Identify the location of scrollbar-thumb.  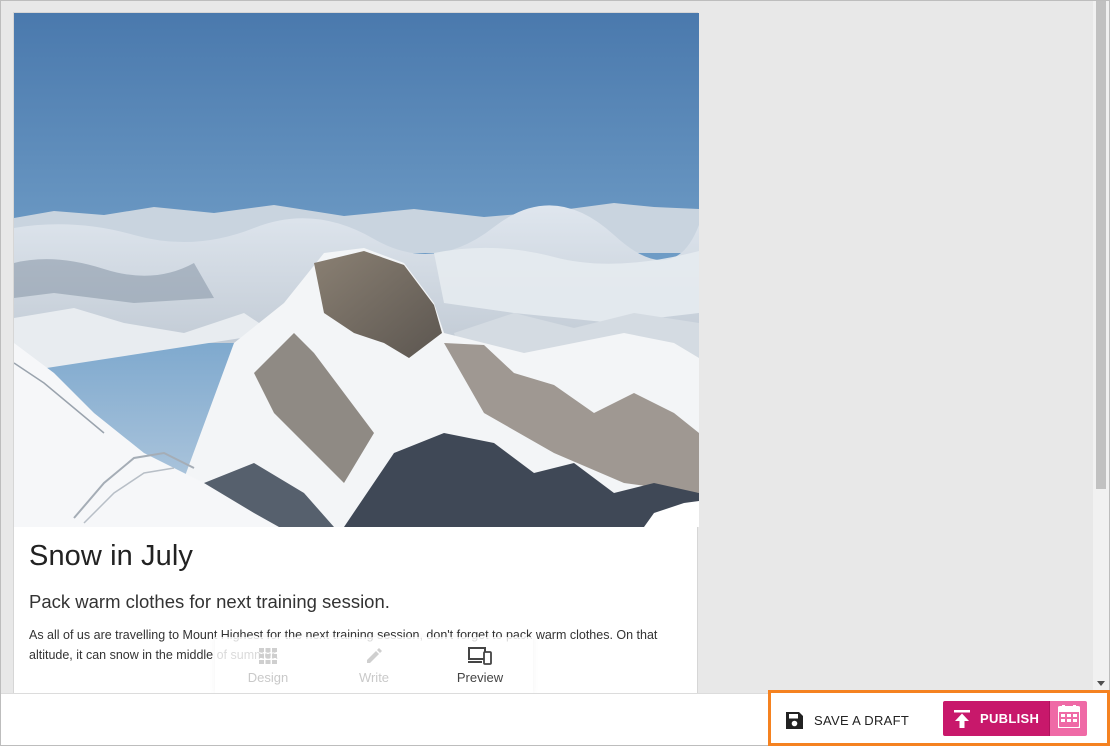
(1101, 245).